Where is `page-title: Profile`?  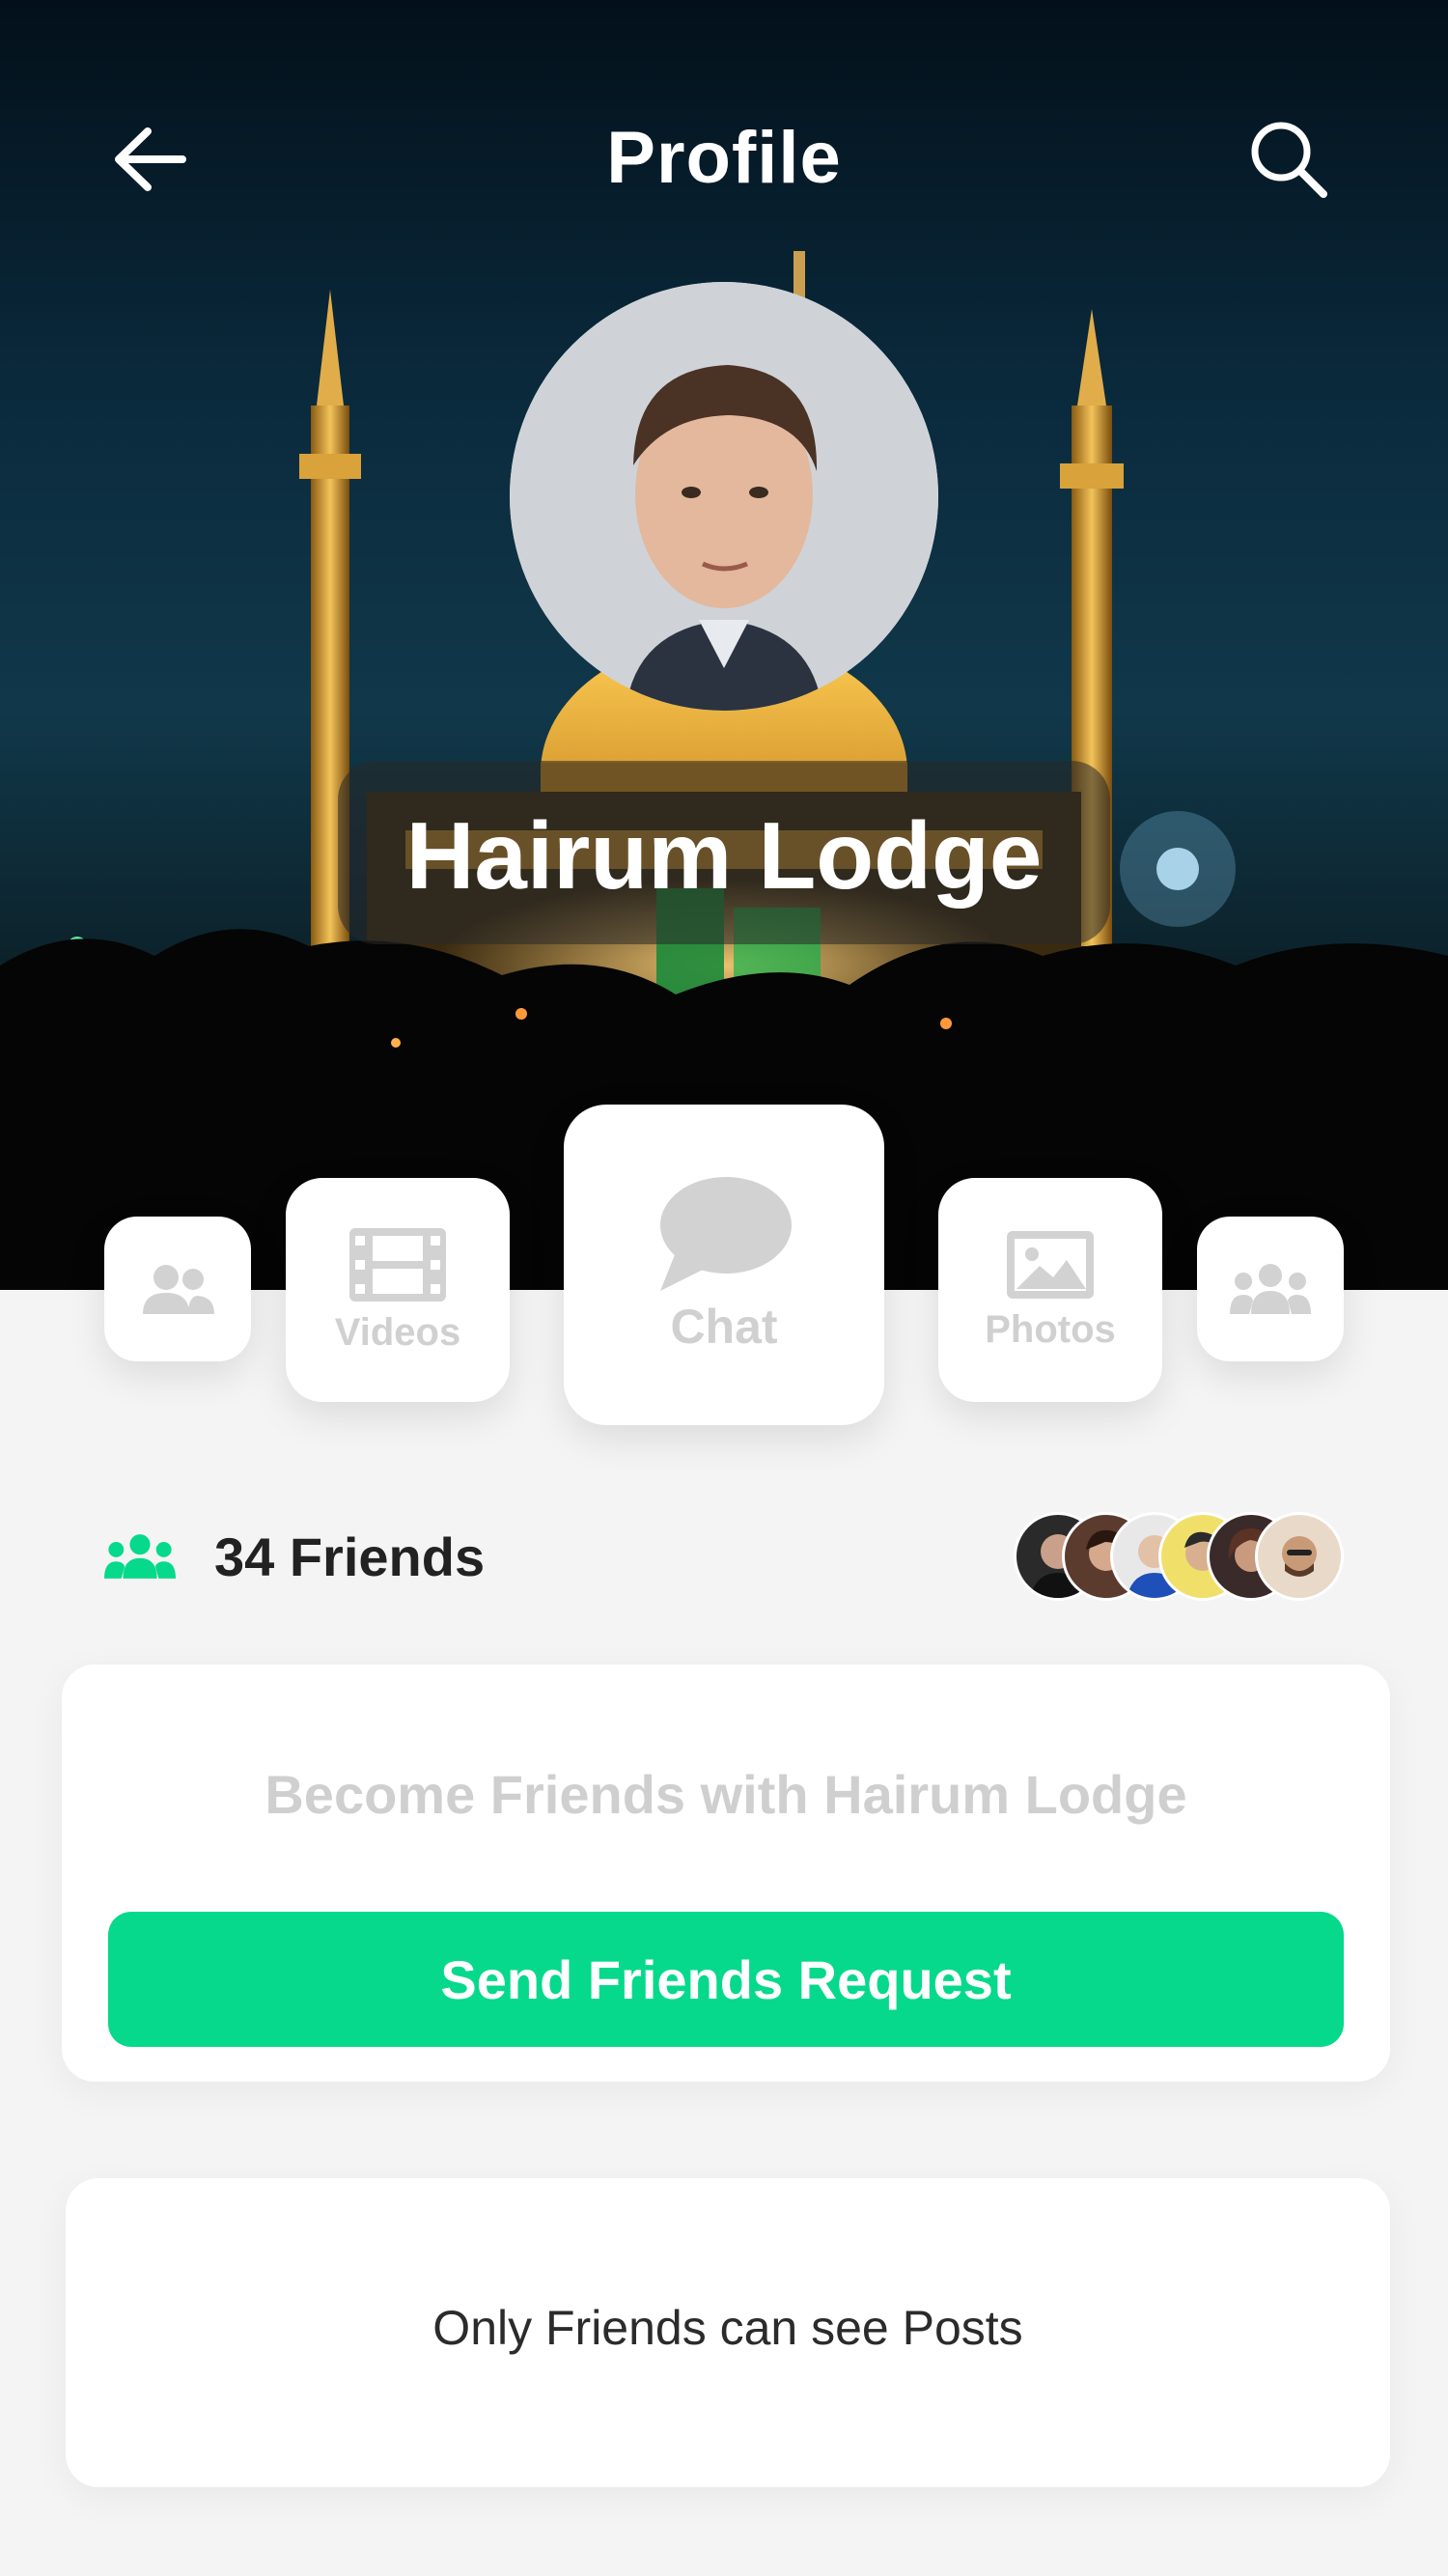
page-title: Profile is located at coordinates (724, 158).